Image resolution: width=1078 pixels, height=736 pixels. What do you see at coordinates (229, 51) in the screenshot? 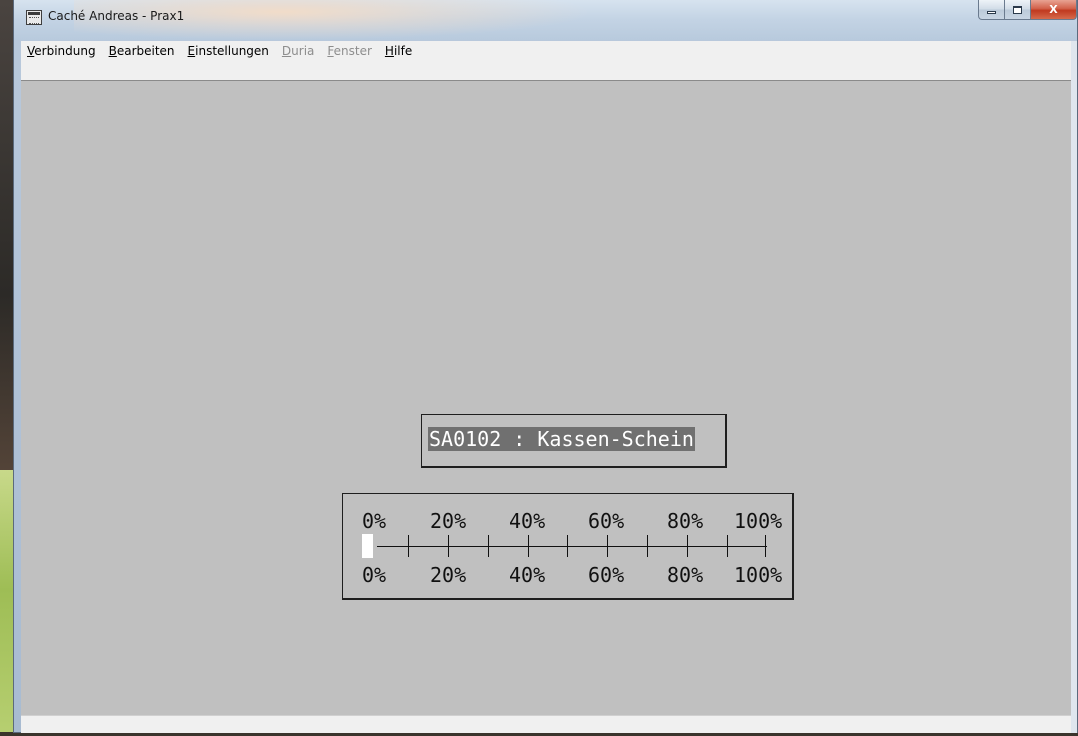
I see `menu-einstellungen: Einstellungen` at bounding box center [229, 51].